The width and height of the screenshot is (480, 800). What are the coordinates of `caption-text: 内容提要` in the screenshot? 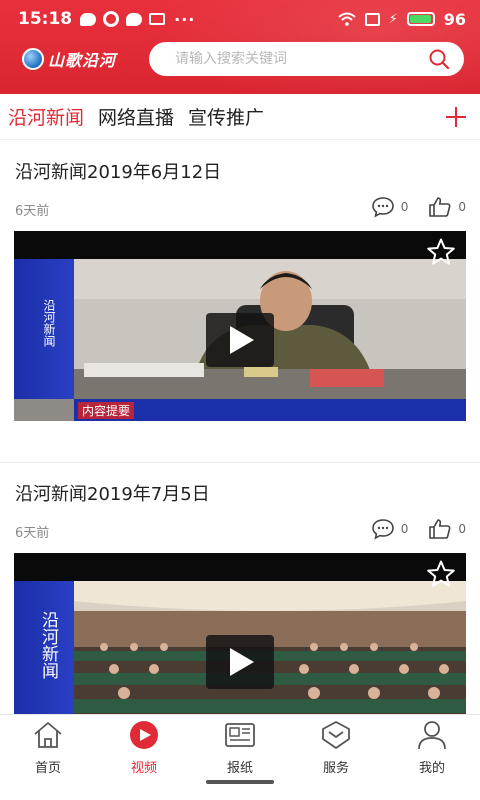 It's located at (106, 410).